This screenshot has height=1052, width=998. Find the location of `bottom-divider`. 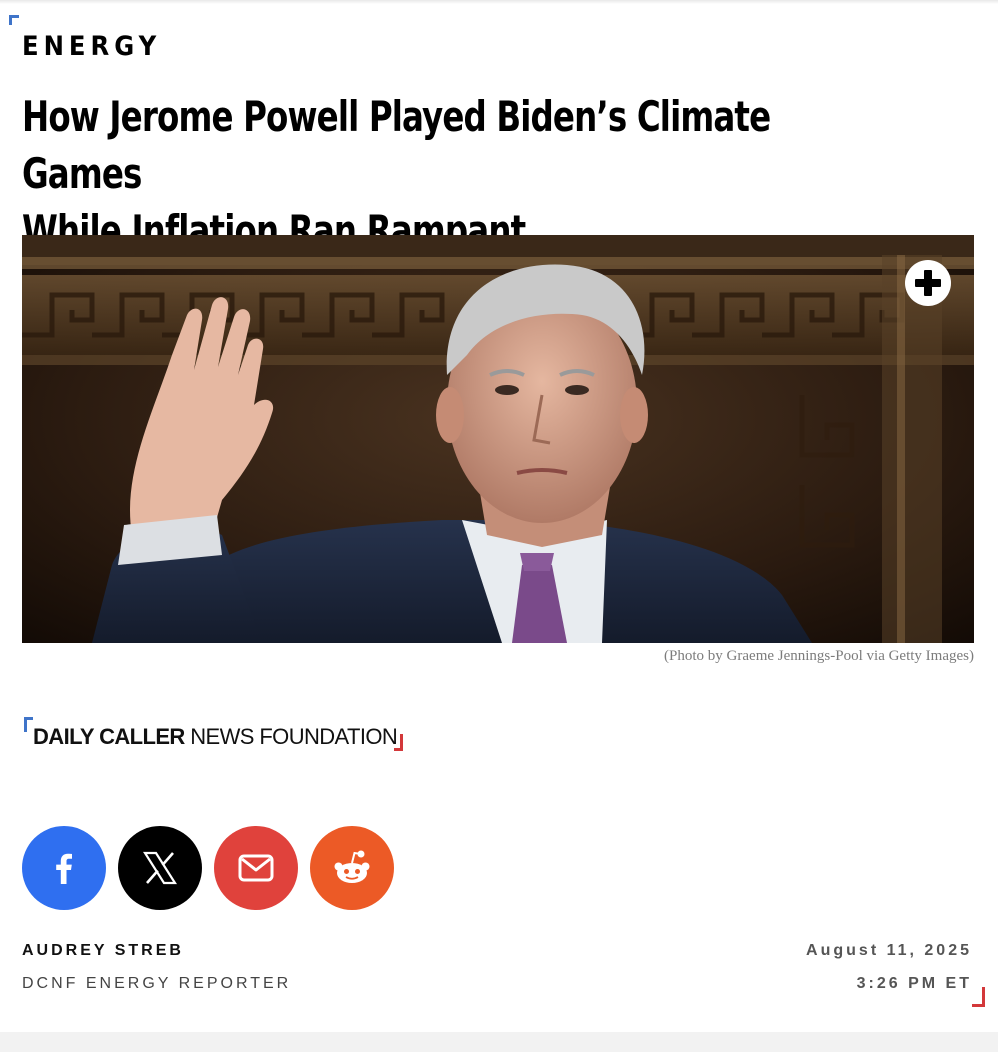

bottom-divider is located at coordinates (499, 1042).